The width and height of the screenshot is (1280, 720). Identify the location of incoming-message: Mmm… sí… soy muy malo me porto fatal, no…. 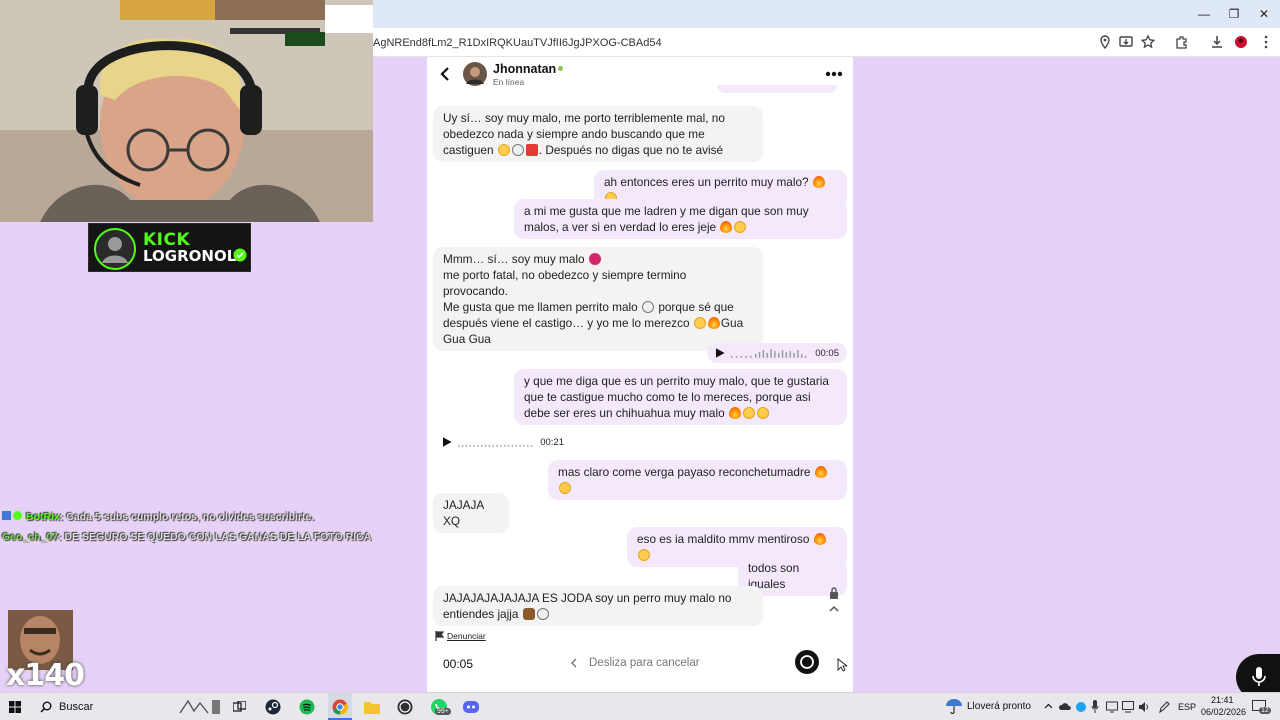
(598, 299).